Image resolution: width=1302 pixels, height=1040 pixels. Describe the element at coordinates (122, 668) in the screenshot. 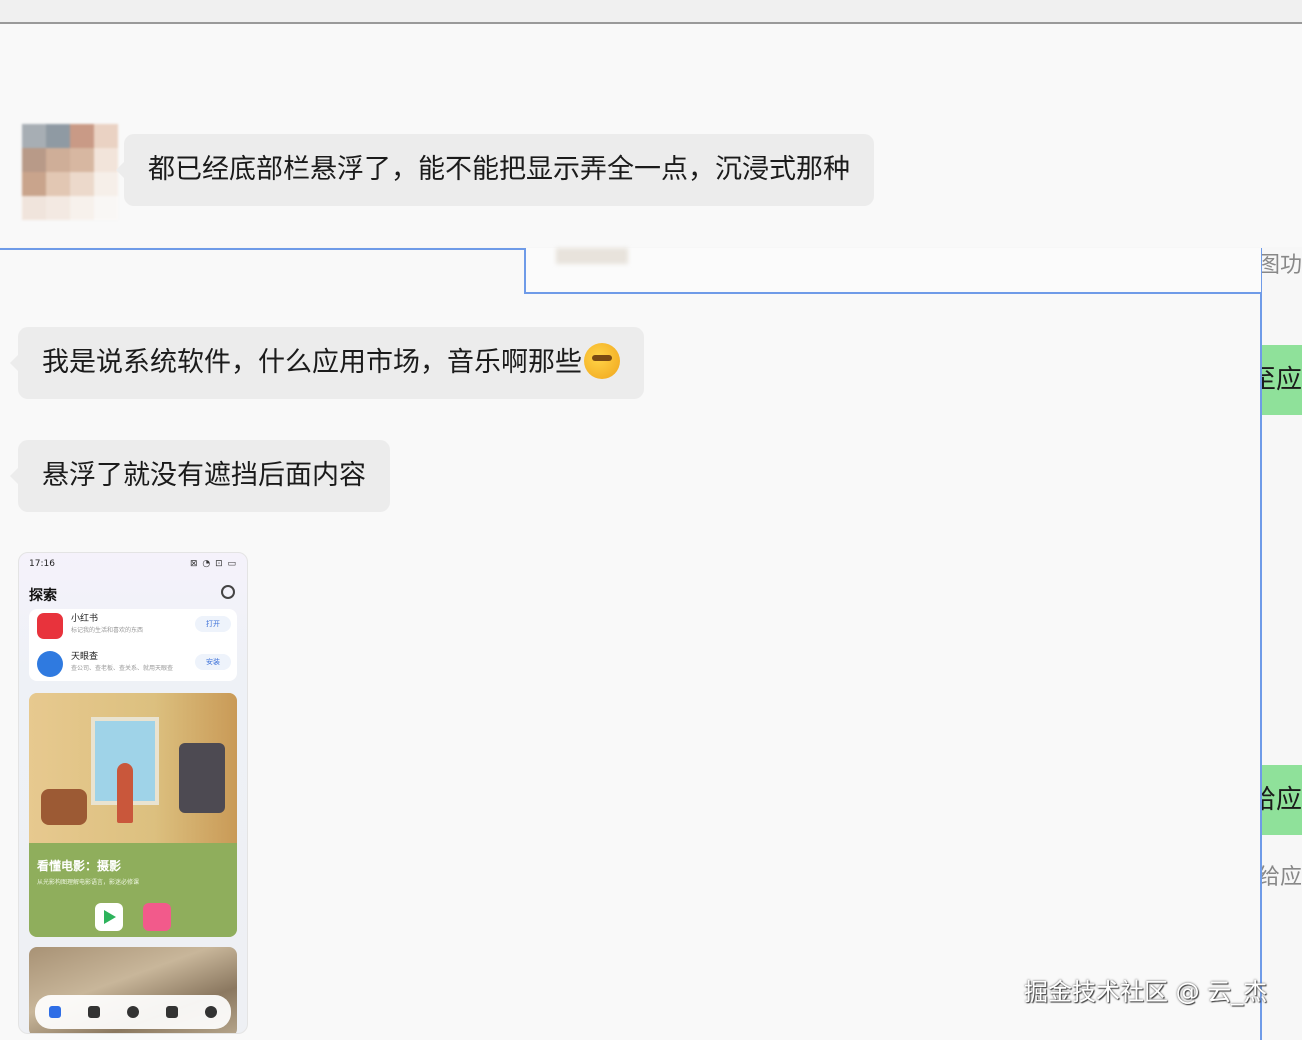

I see `app-desc: 查公司、查老板、查关系、就用天眼查` at that location.